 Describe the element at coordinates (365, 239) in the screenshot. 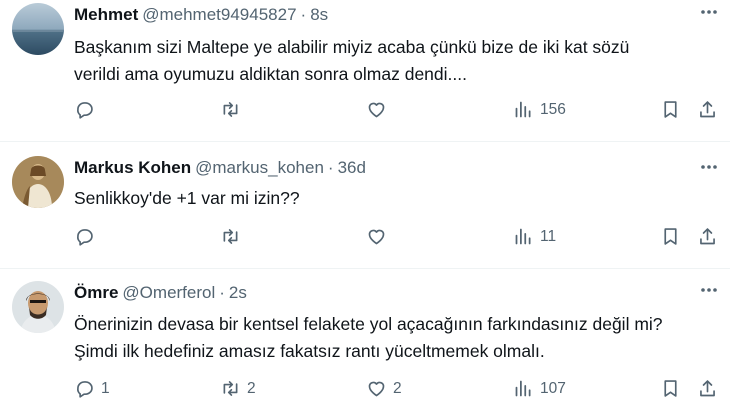

I see `action-bar: 11` at that location.